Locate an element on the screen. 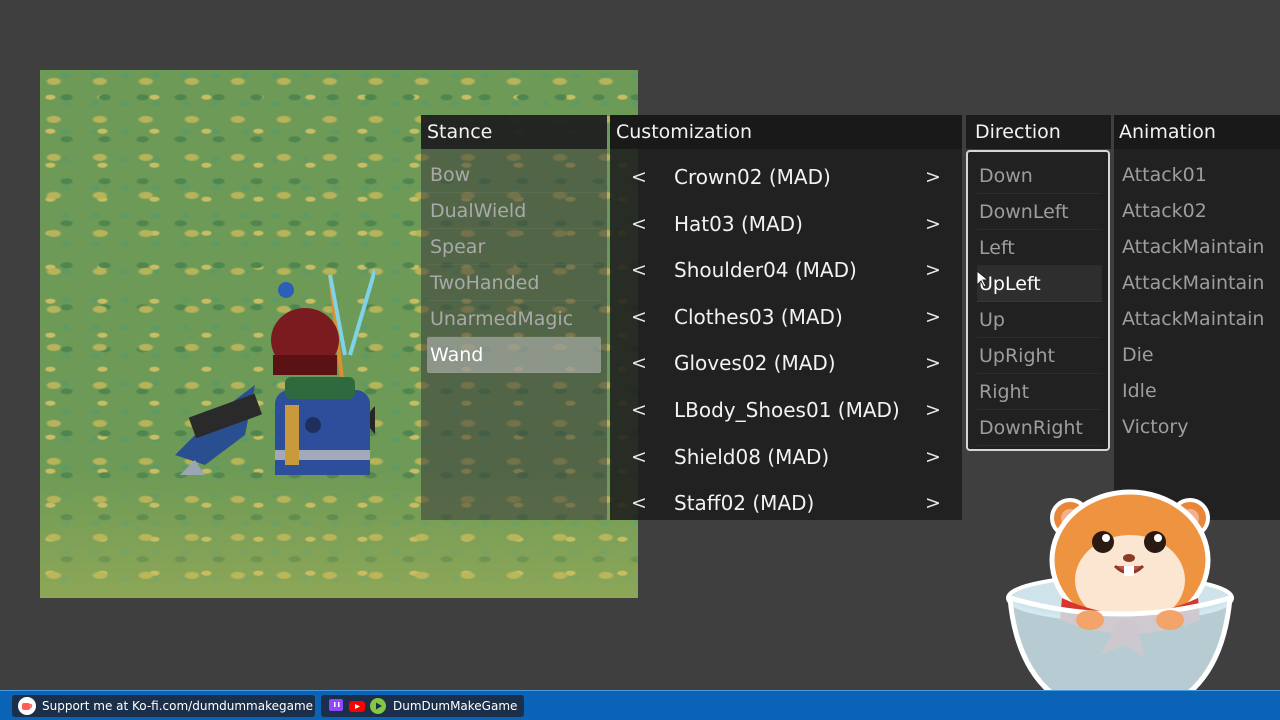 This screenshot has height=720, width=1280. prev-hat-button: < is located at coordinates (639, 224).